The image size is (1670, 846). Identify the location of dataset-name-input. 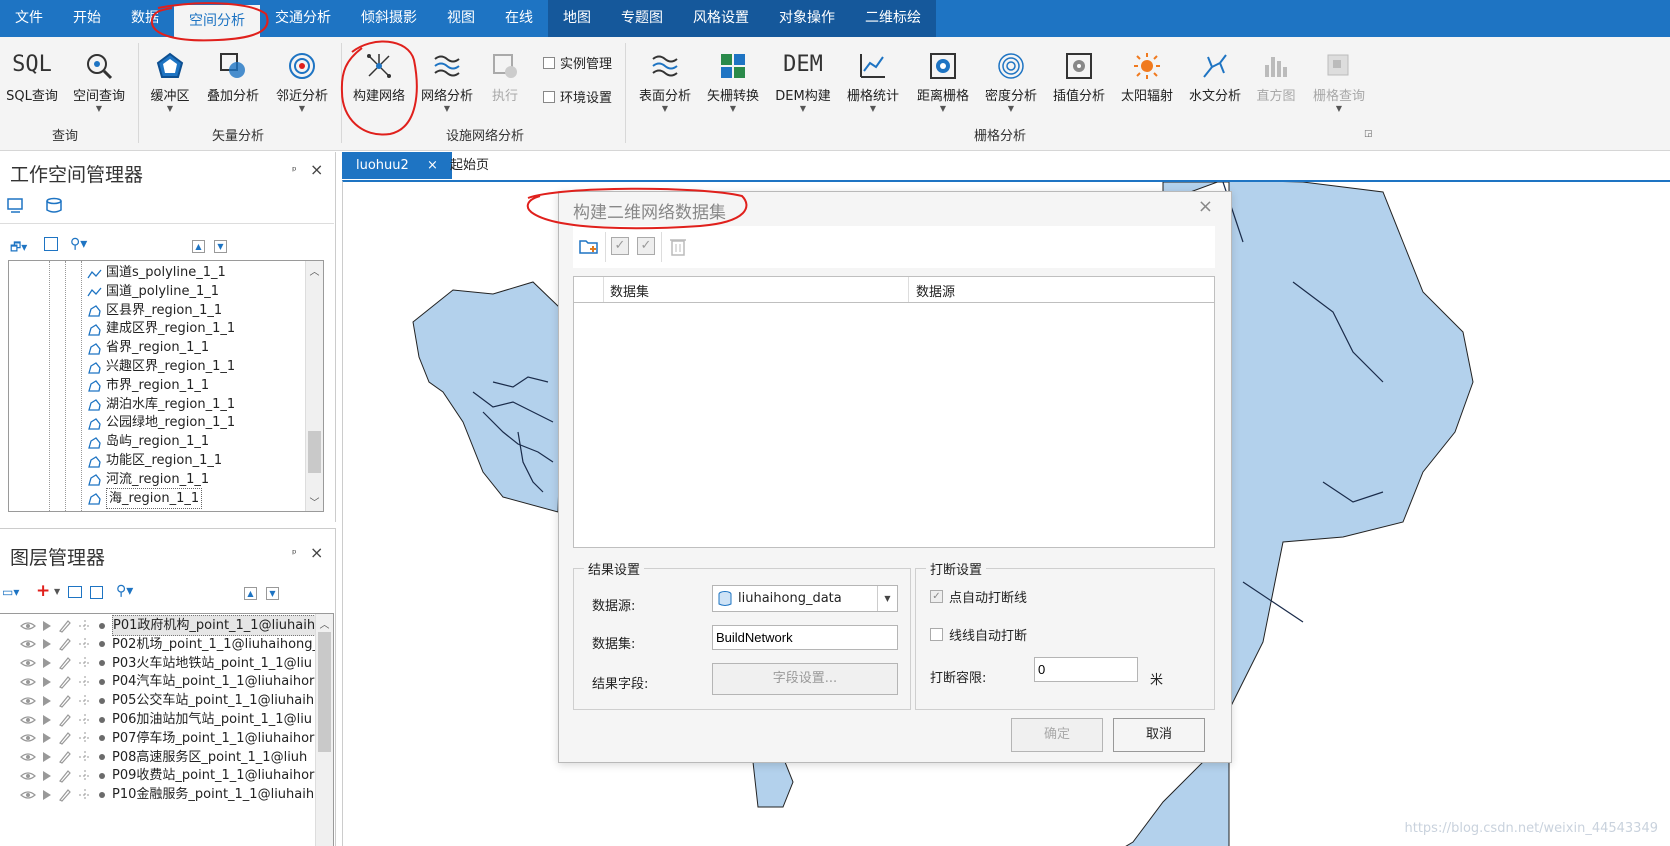
(805, 637).